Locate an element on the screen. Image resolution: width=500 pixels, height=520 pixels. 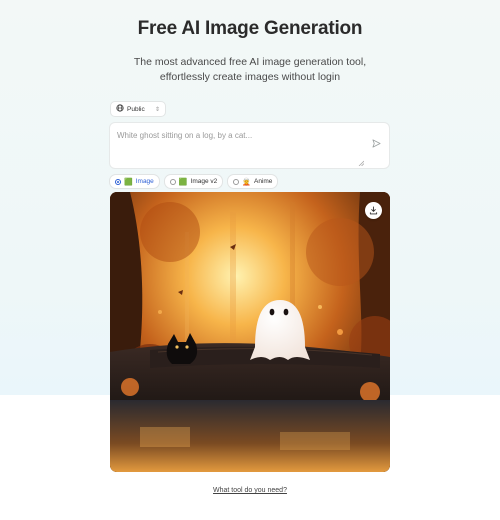
visibility-select: Public ⇕ is located at coordinates (138, 109).